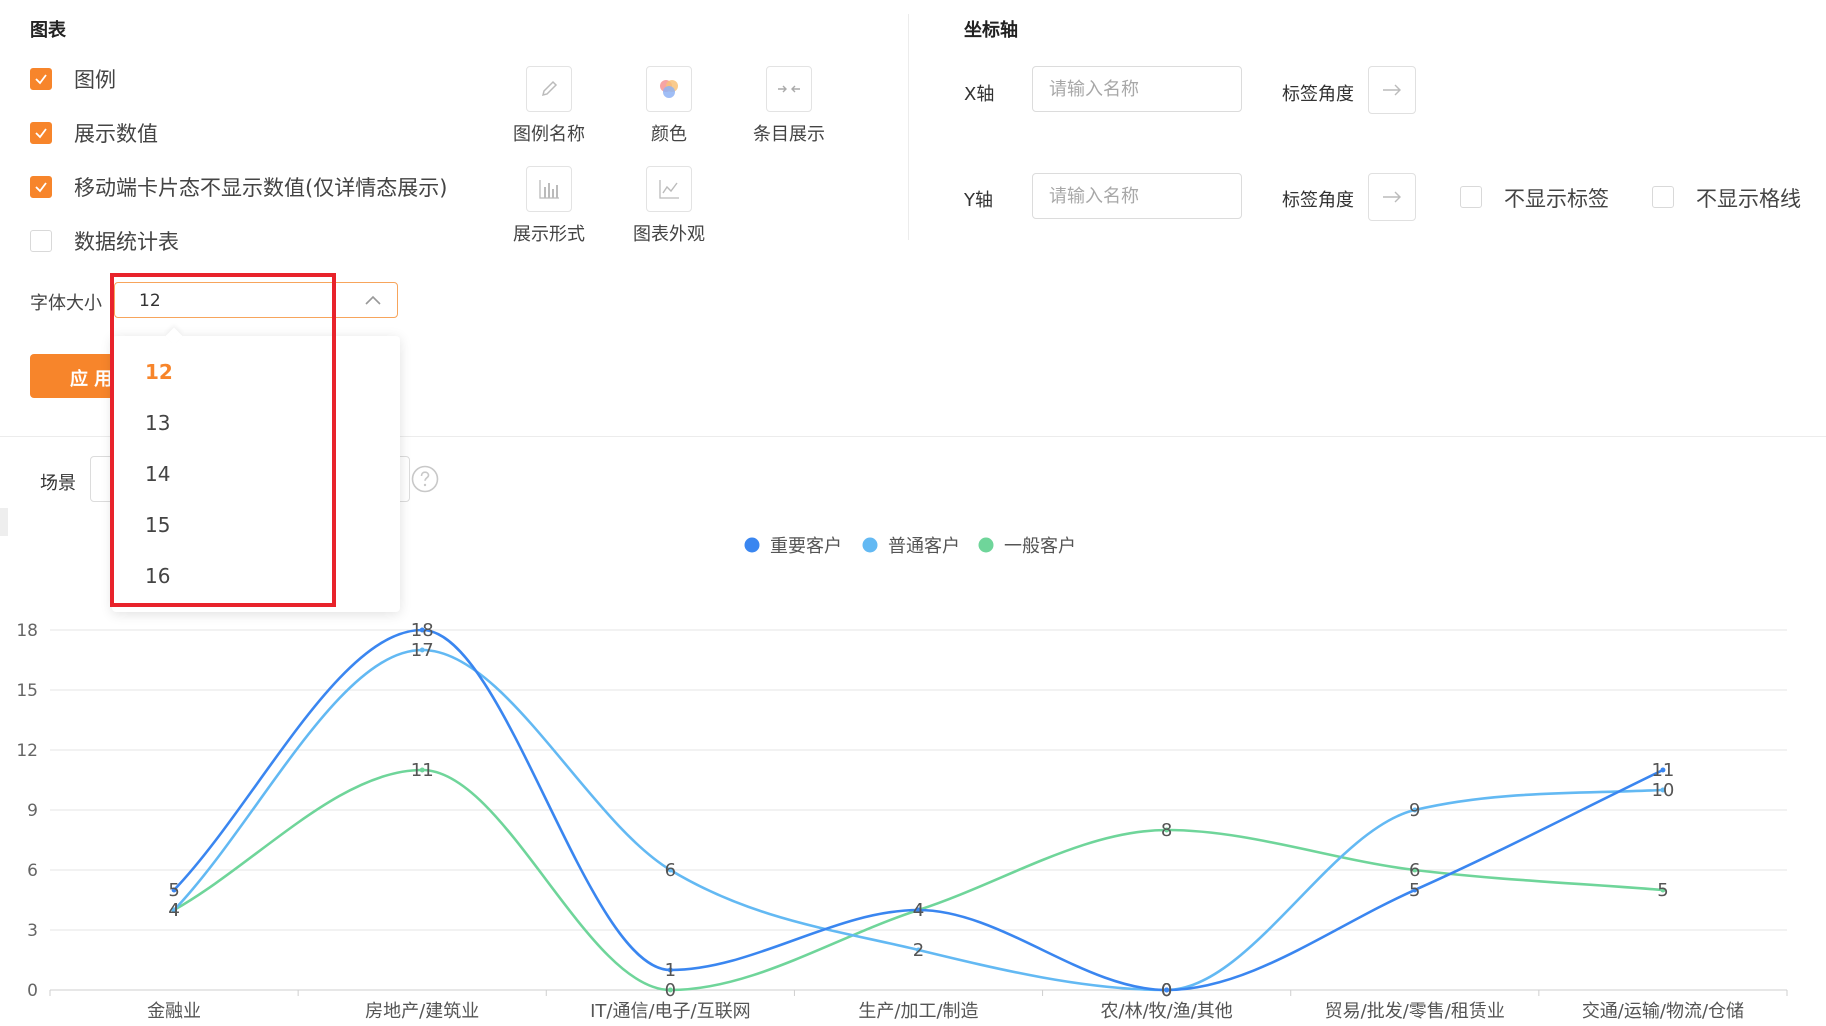  Describe the element at coordinates (126, 242) in the screenshot. I see `checkbox-label: 数据统计表` at that location.